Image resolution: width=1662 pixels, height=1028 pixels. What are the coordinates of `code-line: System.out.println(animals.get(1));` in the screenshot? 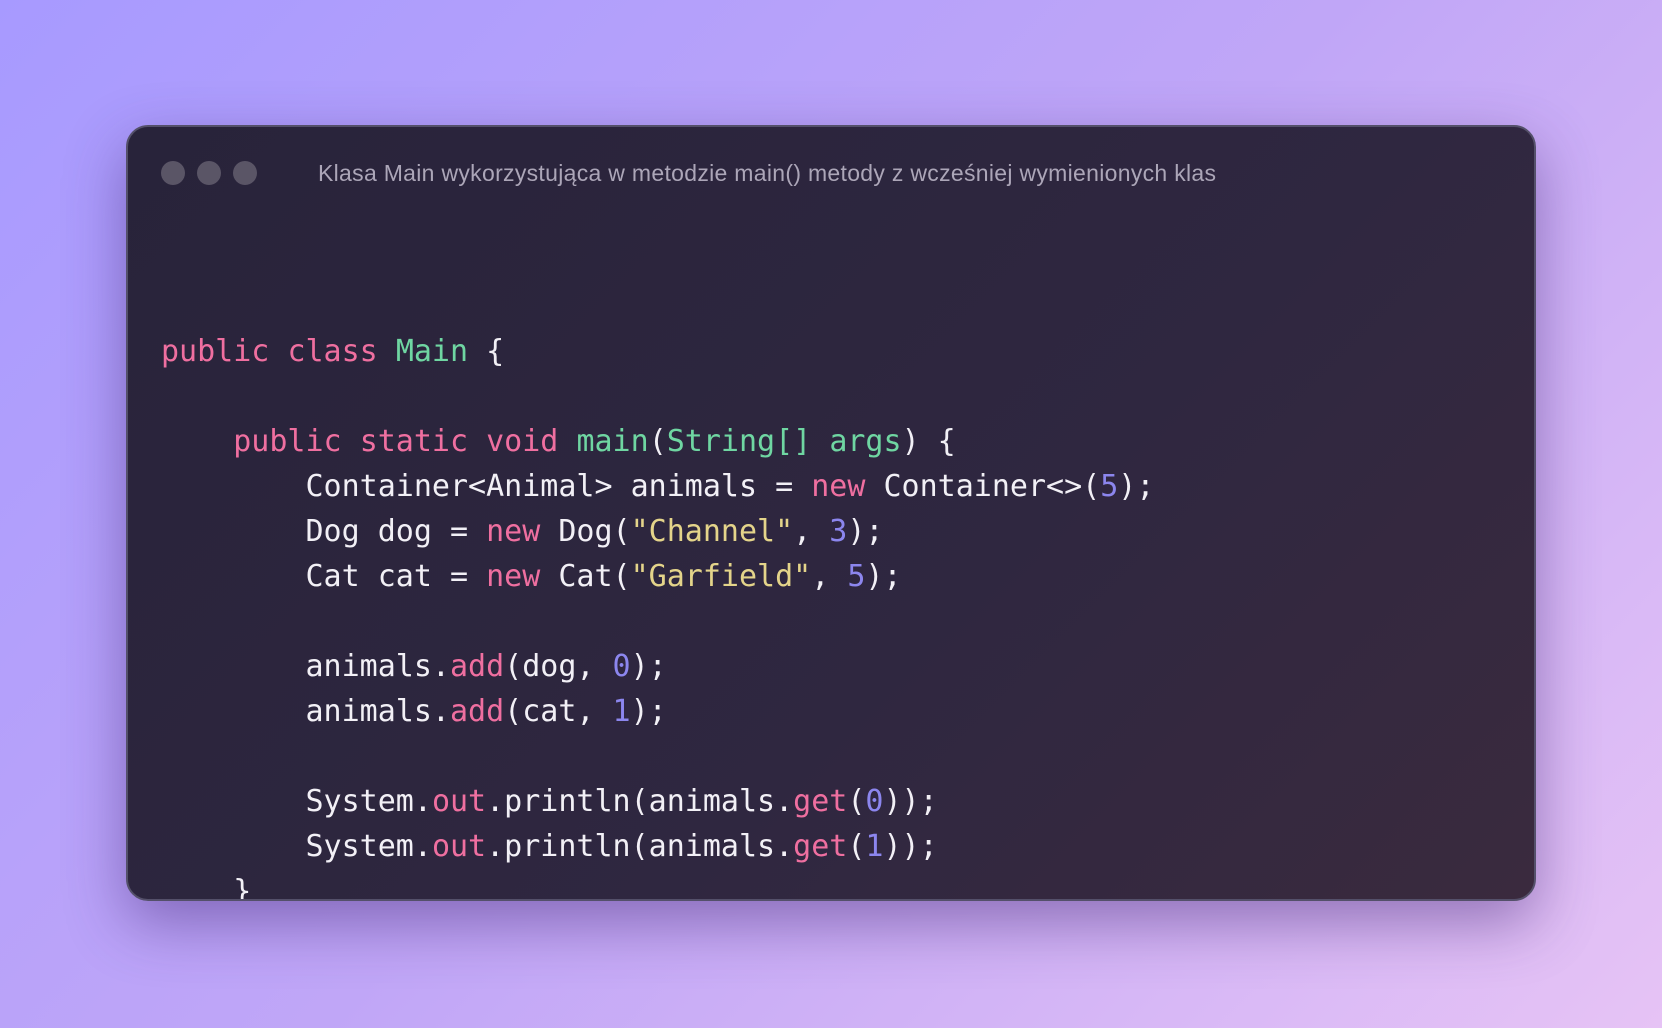 It's located at (657, 846).